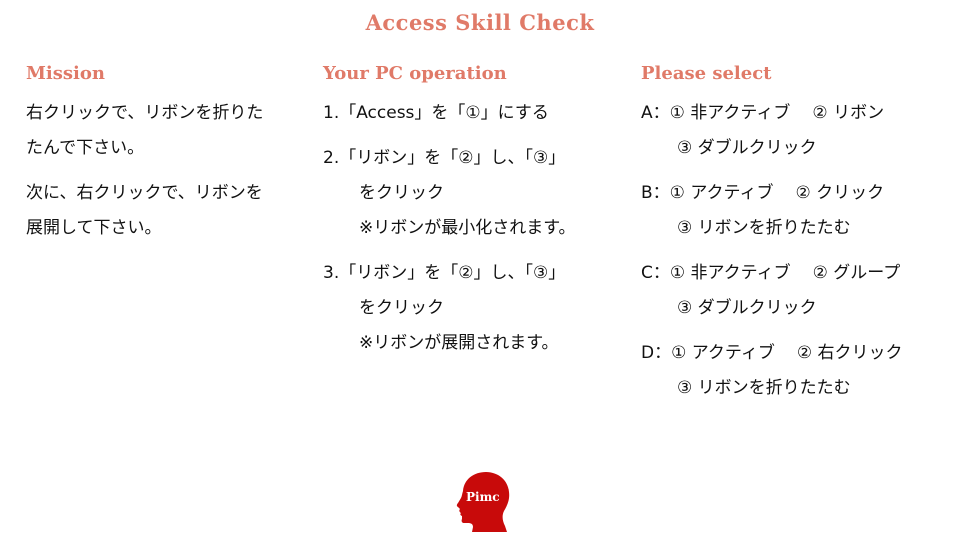  What do you see at coordinates (656, 353) in the screenshot?
I see `option-label: D：` at bounding box center [656, 353].